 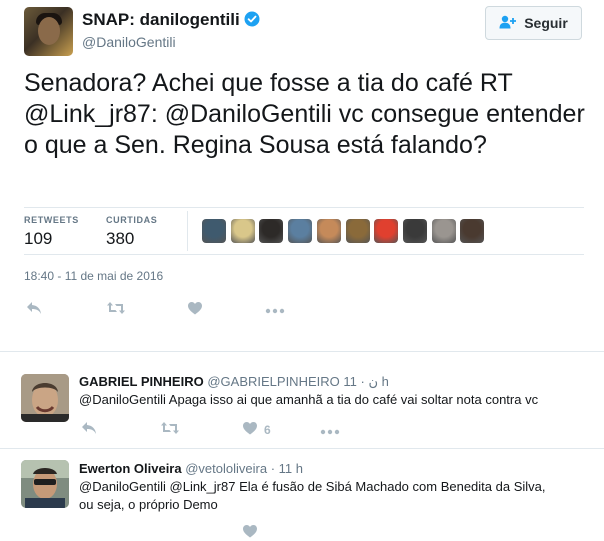 I want to click on likes-label: CURTIDAS, so click(x=132, y=220).